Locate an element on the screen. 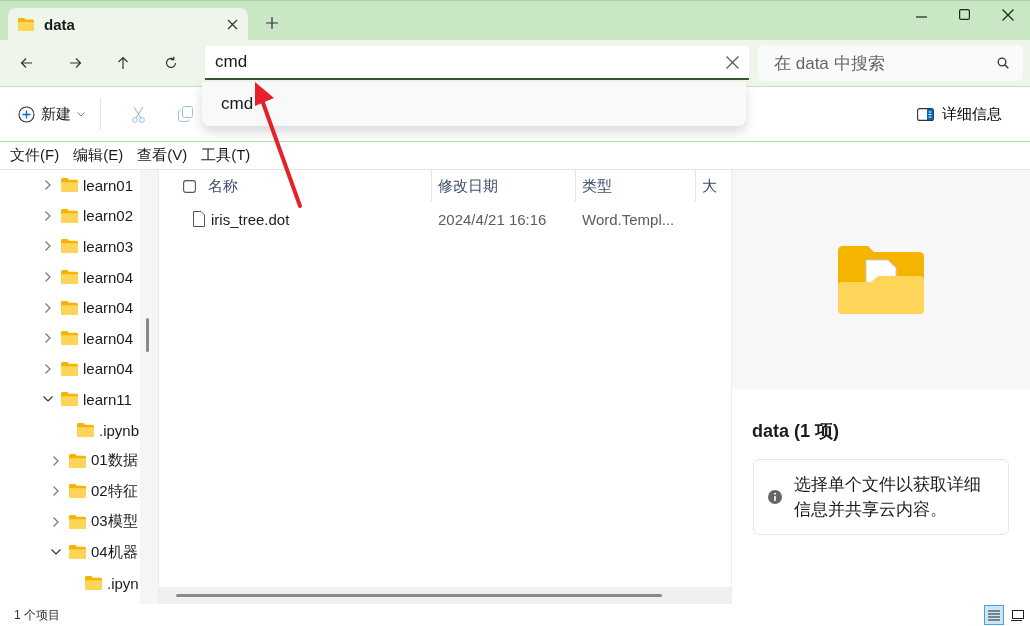  menu-item: 查看(V) is located at coordinates (162, 155).